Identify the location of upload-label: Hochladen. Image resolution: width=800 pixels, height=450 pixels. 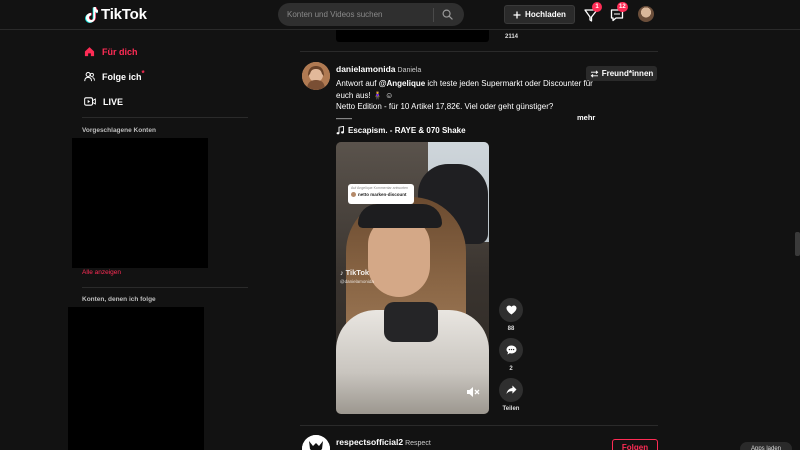
(545, 14).